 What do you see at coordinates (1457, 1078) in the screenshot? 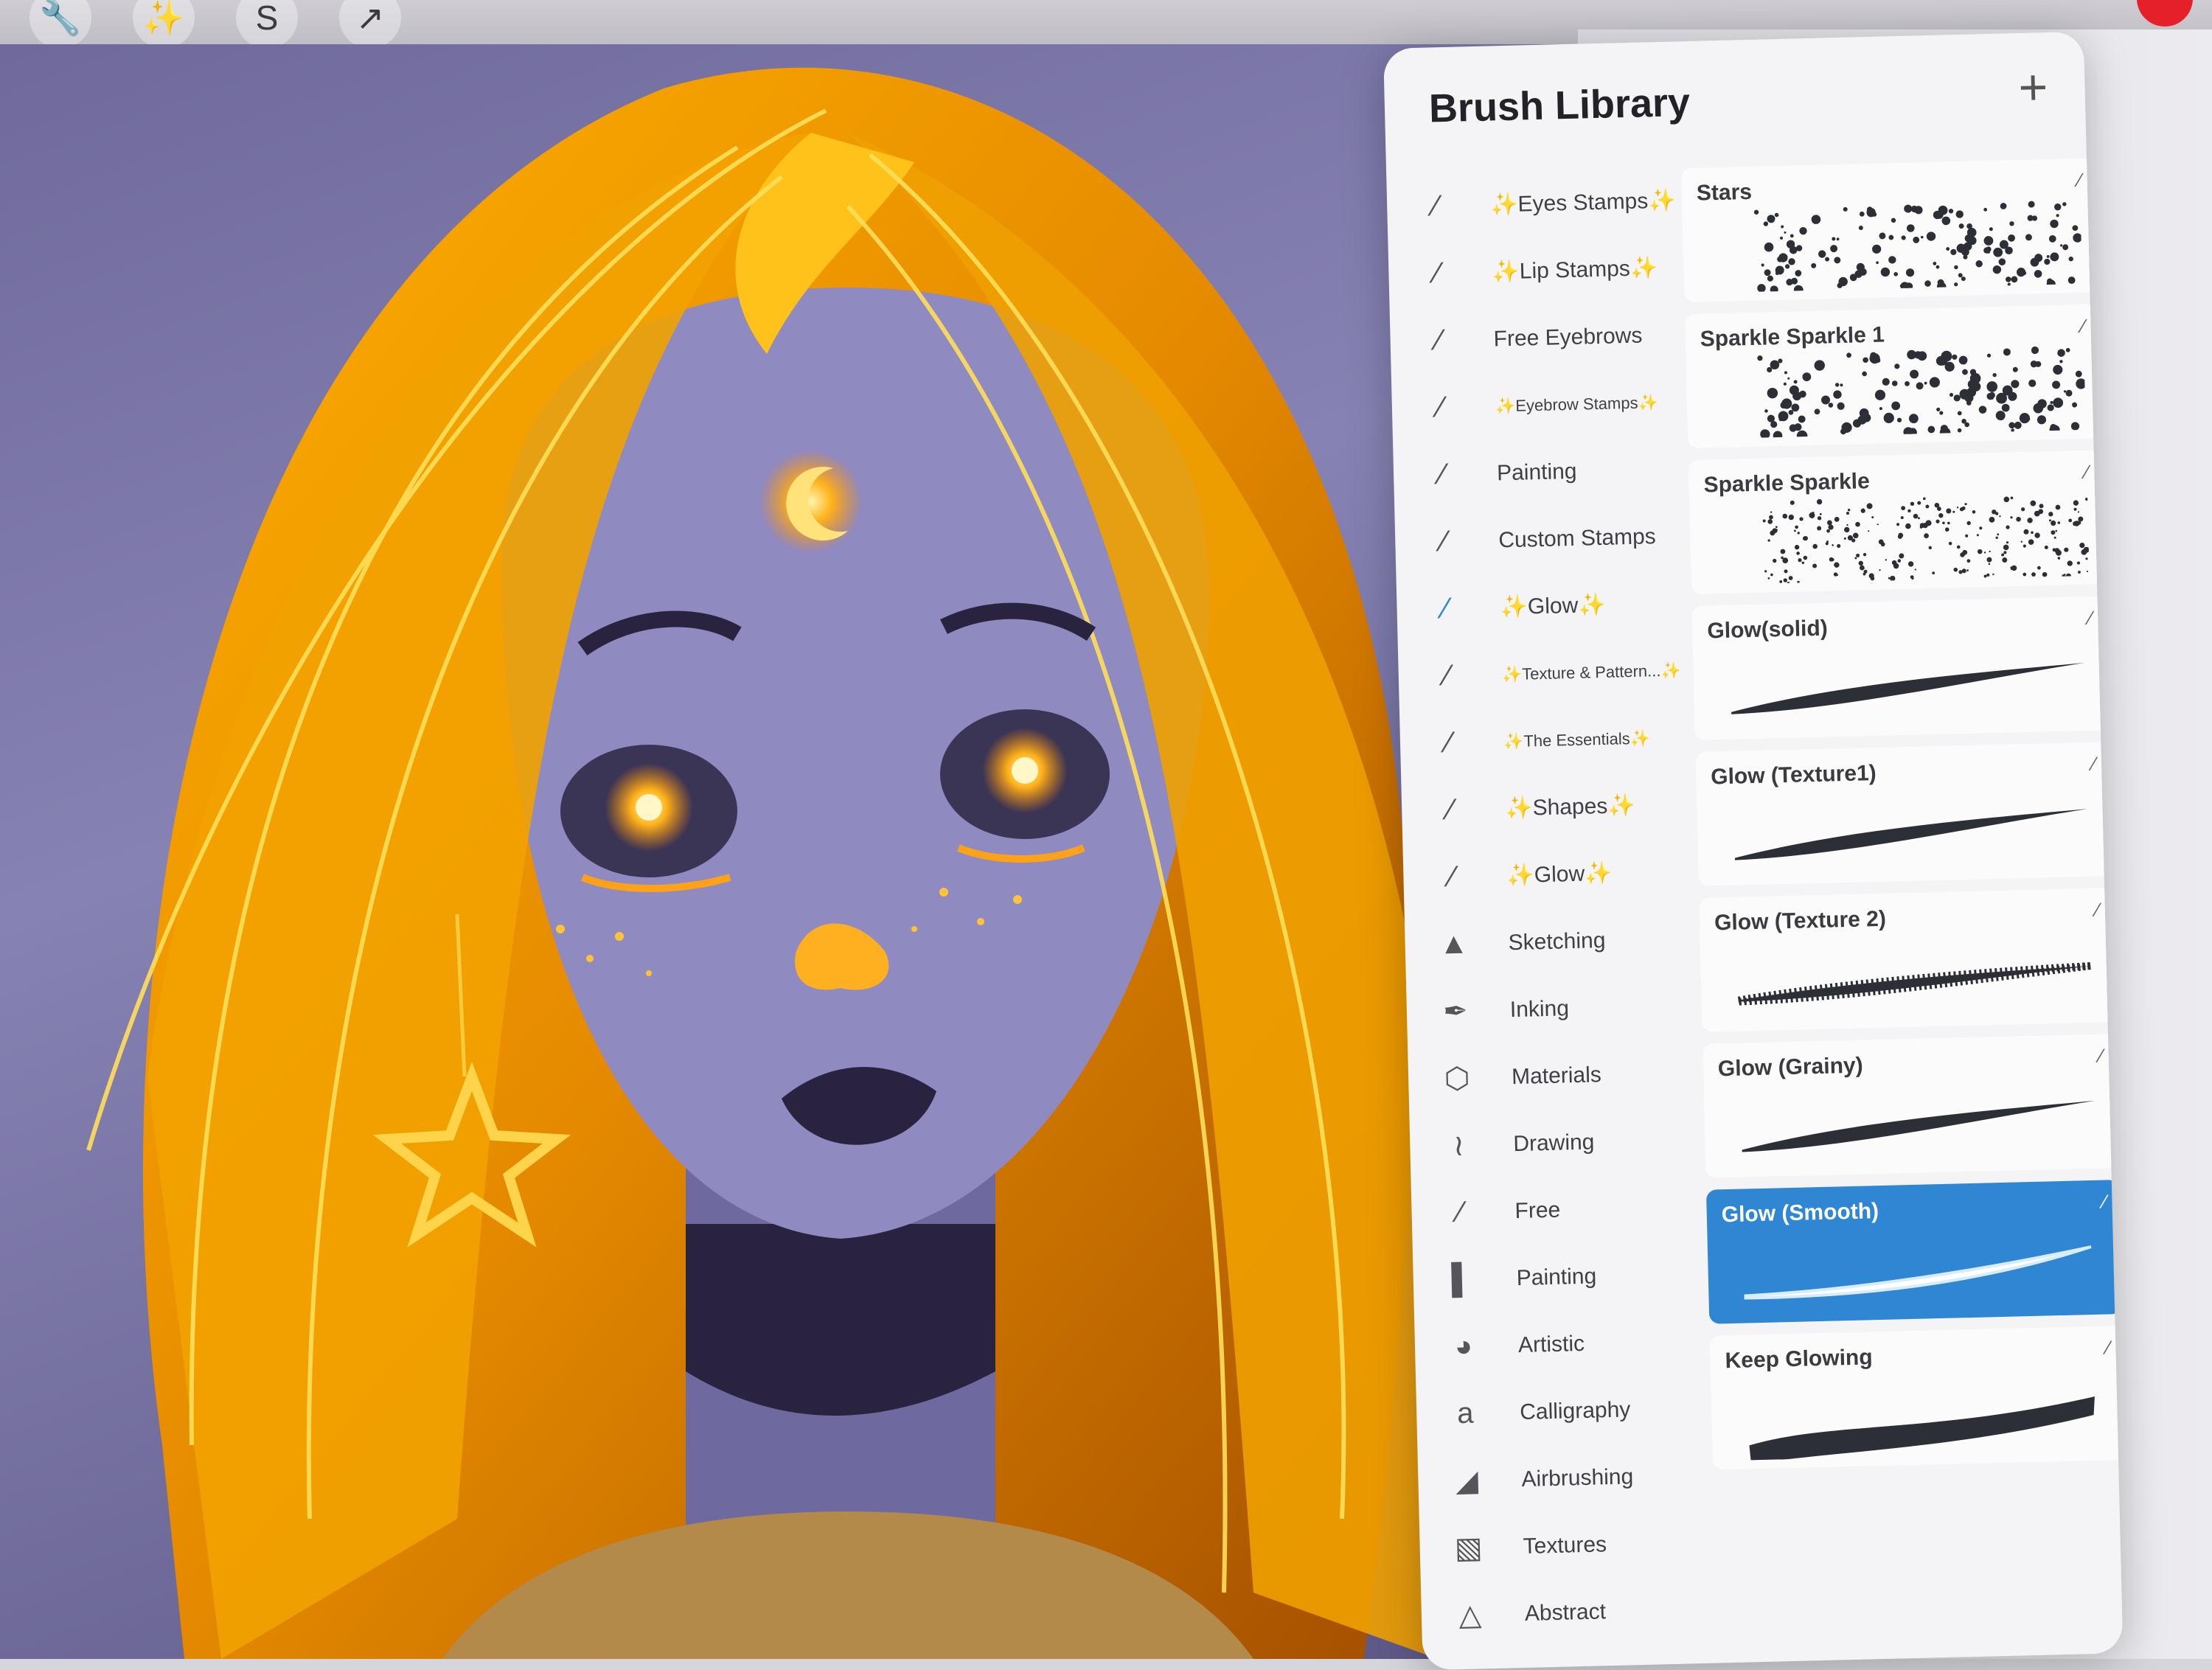
I see `cube-icon: ⬡` at bounding box center [1457, 1078].